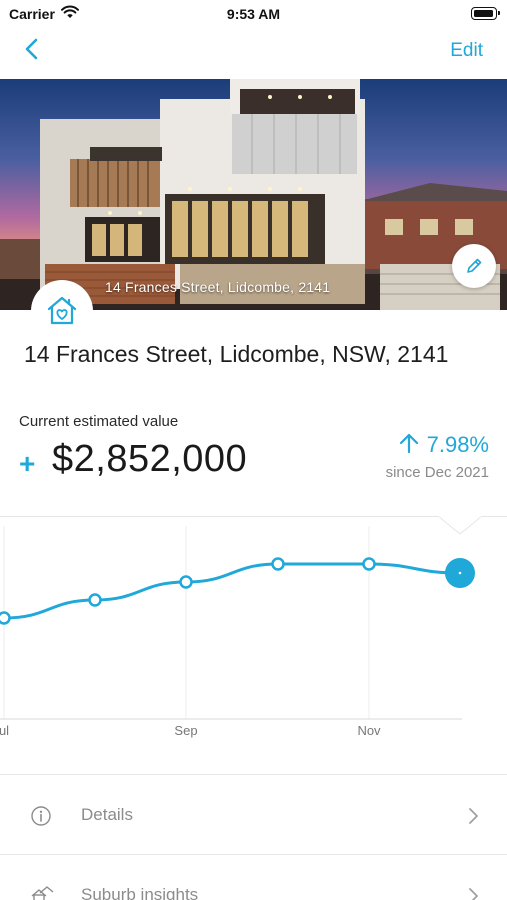  Describe the element at coordinates (31, 49) in the screenshot. I see `chevron-left-icon` at that location.